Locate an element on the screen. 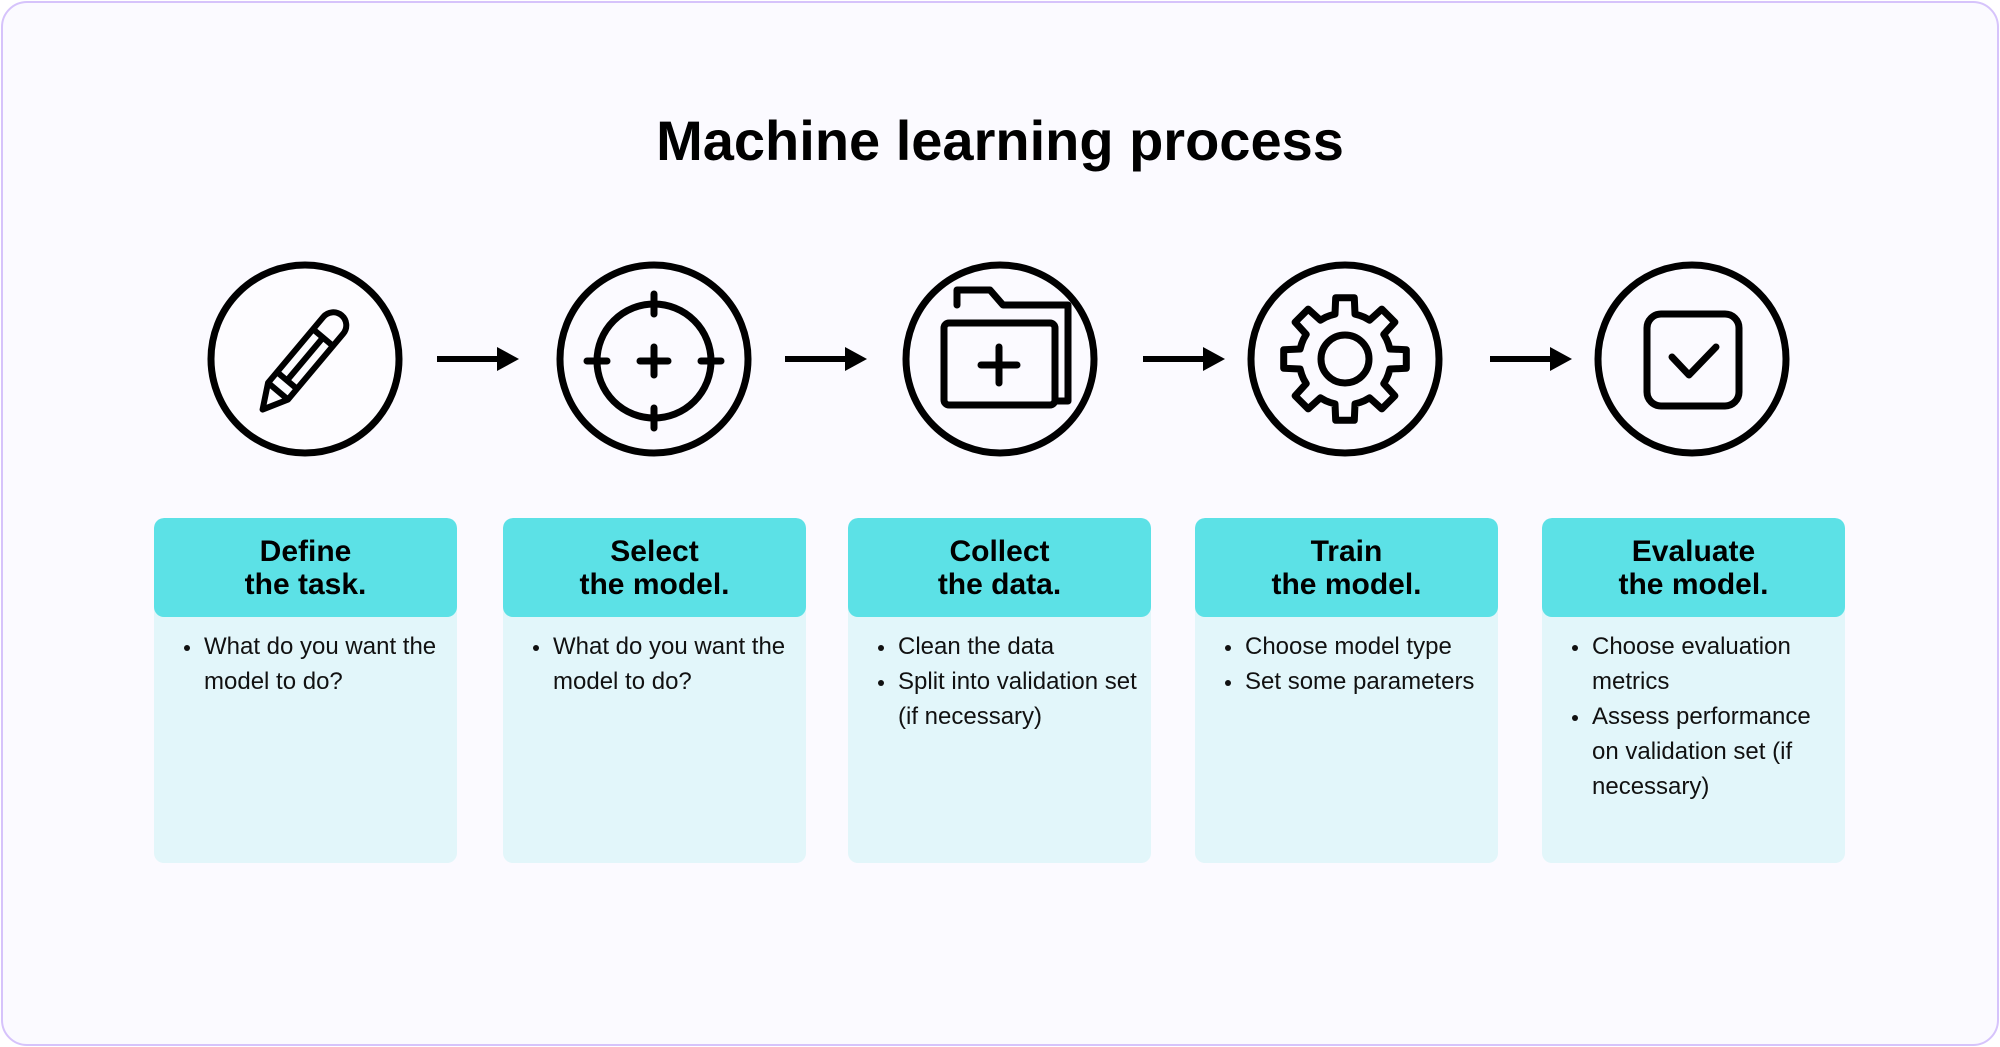 This screenshot has height=1047, width=2000. step-title-line1: Define is located at coordinates (305, 551).